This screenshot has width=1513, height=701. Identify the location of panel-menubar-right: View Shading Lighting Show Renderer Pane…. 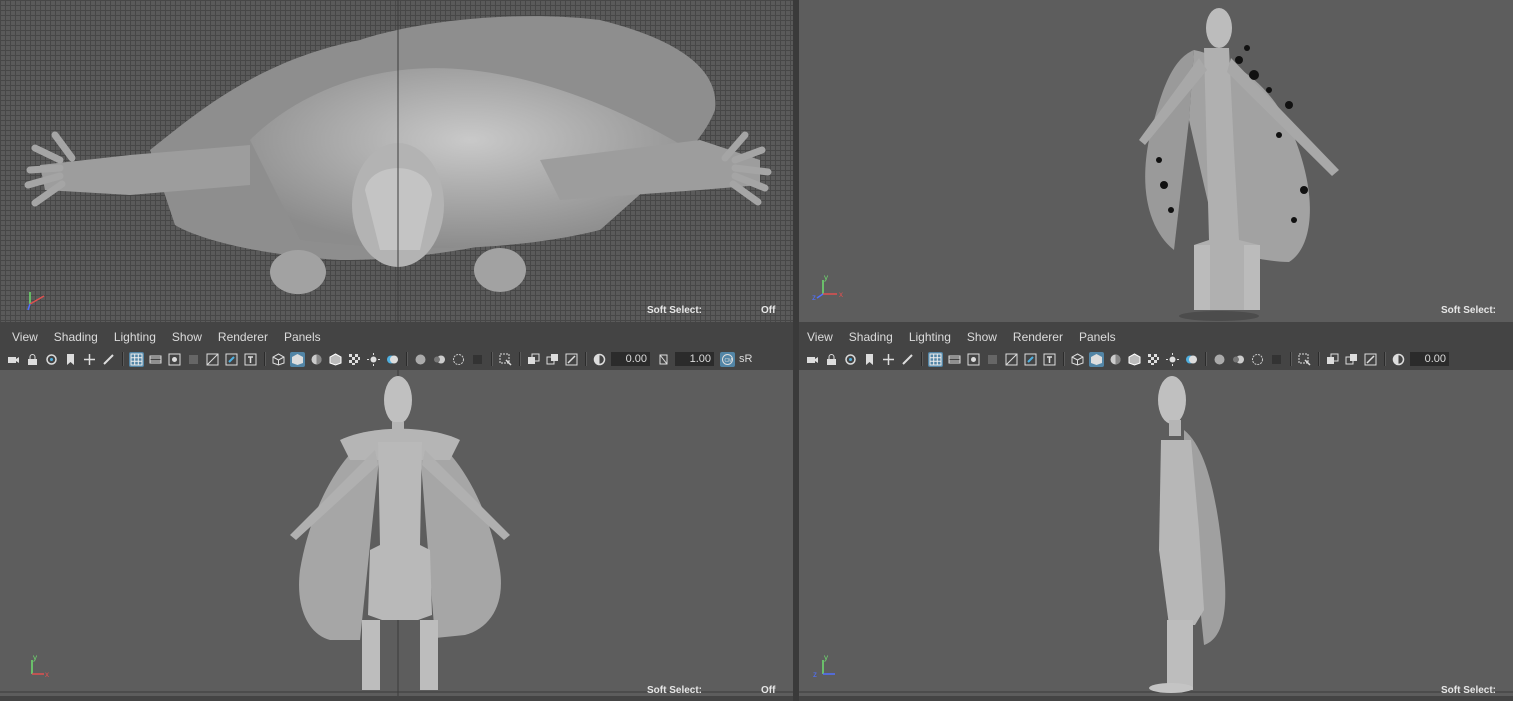
(1156, 348).